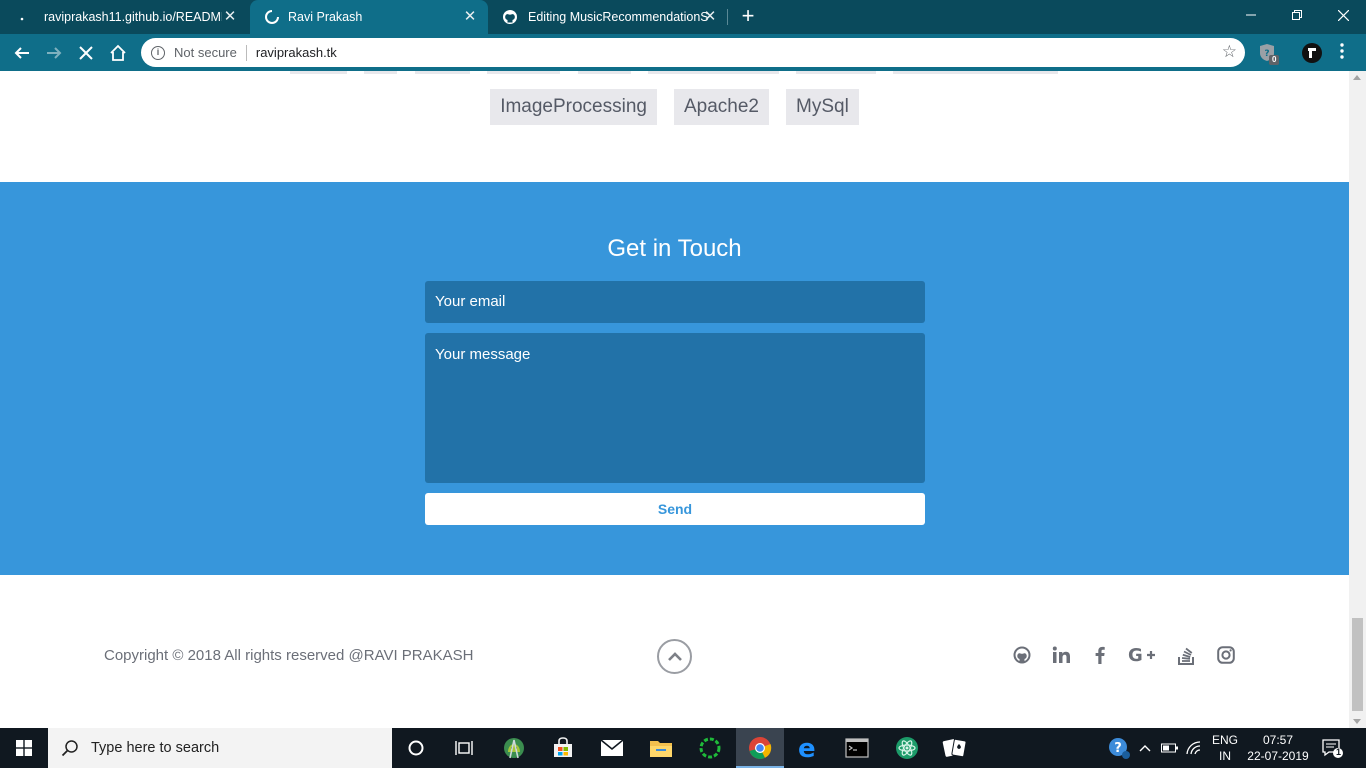 This screenshot has width=1366, height=768. I want to click on security-label: Not secure, so click(205, 52).